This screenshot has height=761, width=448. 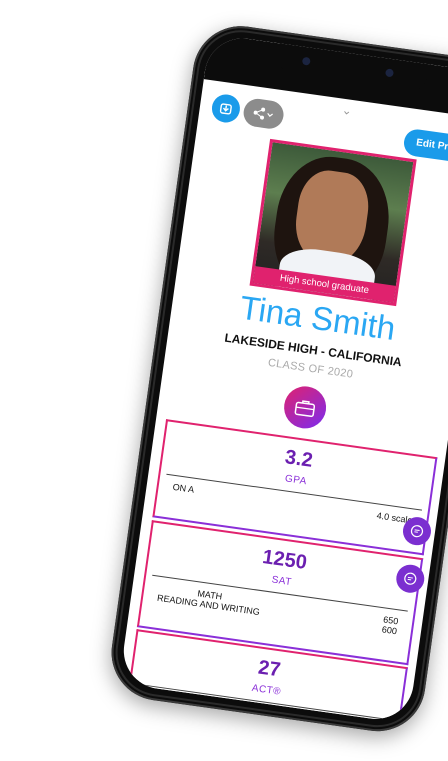 I want to click on portfolio-button, so click(x=305, y=407).